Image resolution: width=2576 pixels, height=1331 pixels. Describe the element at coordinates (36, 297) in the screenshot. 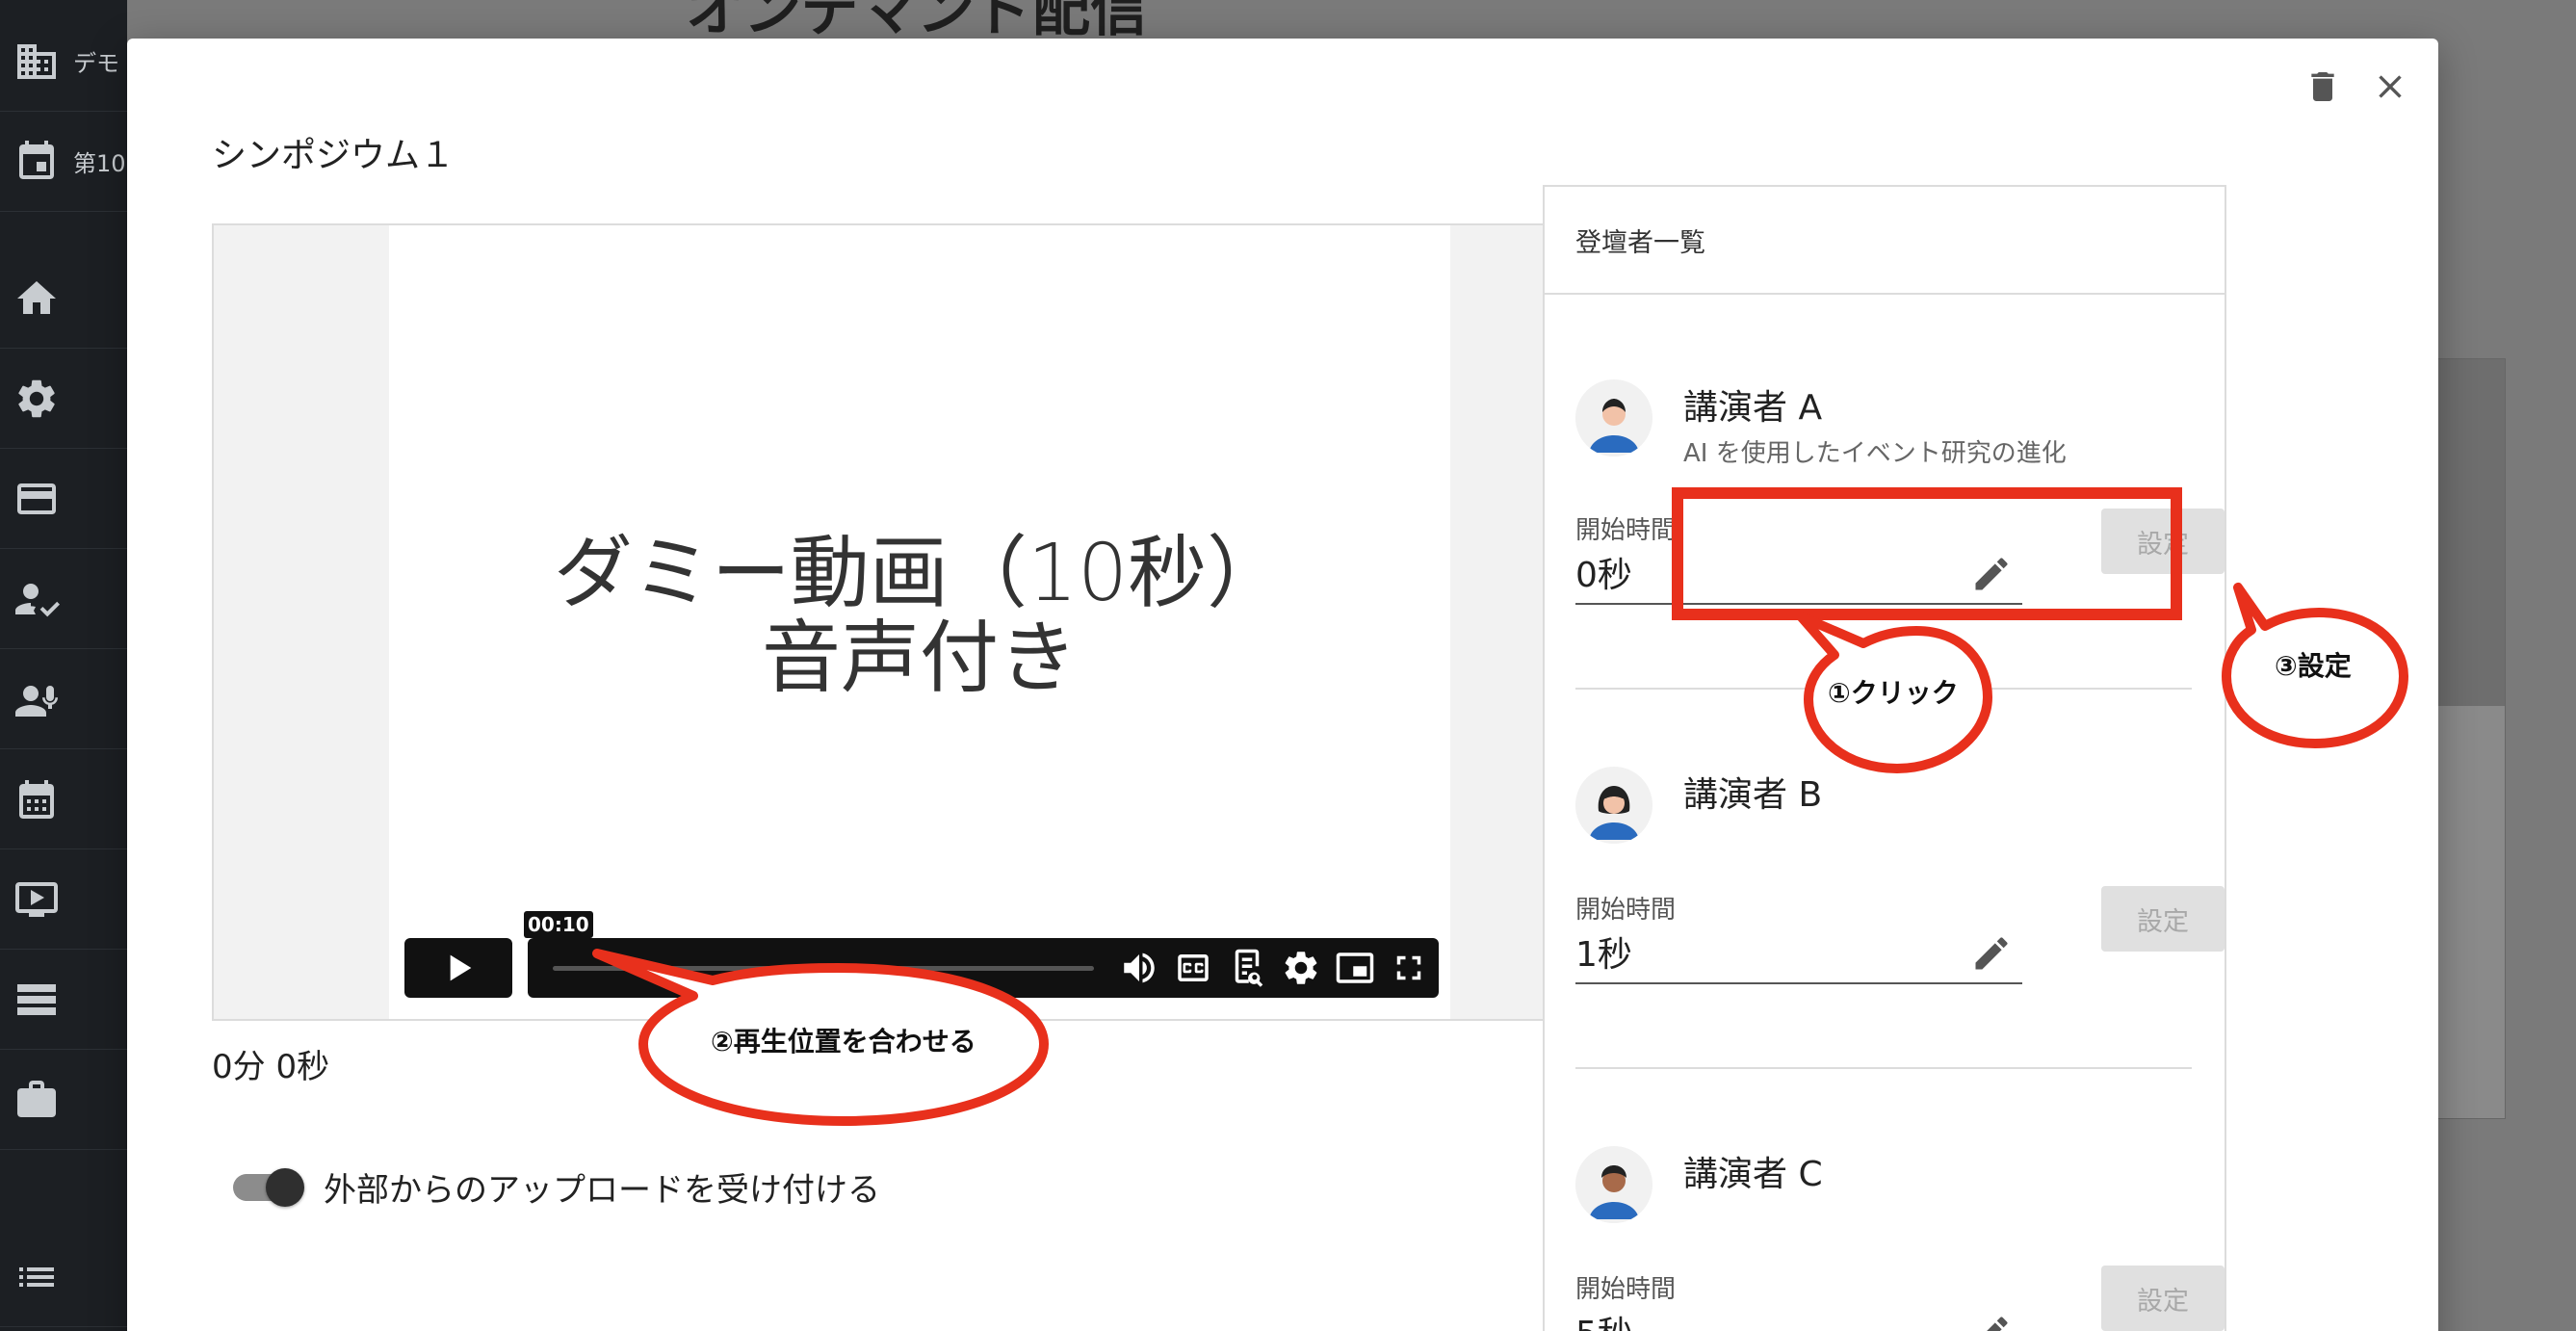

I see `home-icon` at that location.